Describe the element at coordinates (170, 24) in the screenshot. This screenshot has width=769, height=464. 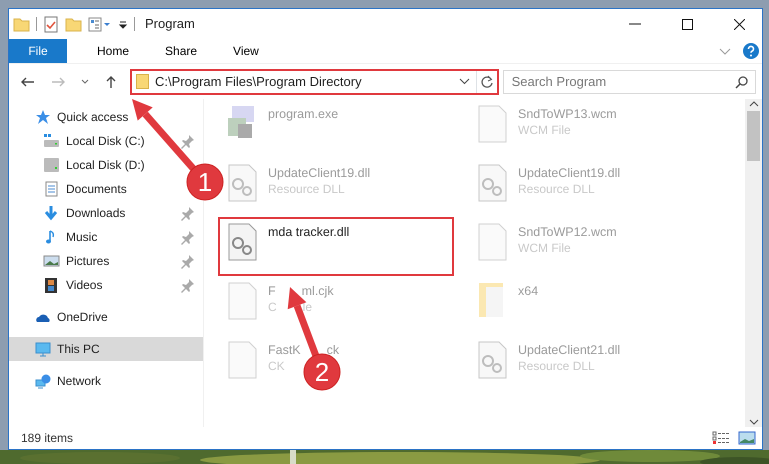
I see `window-title: Program` at that location.